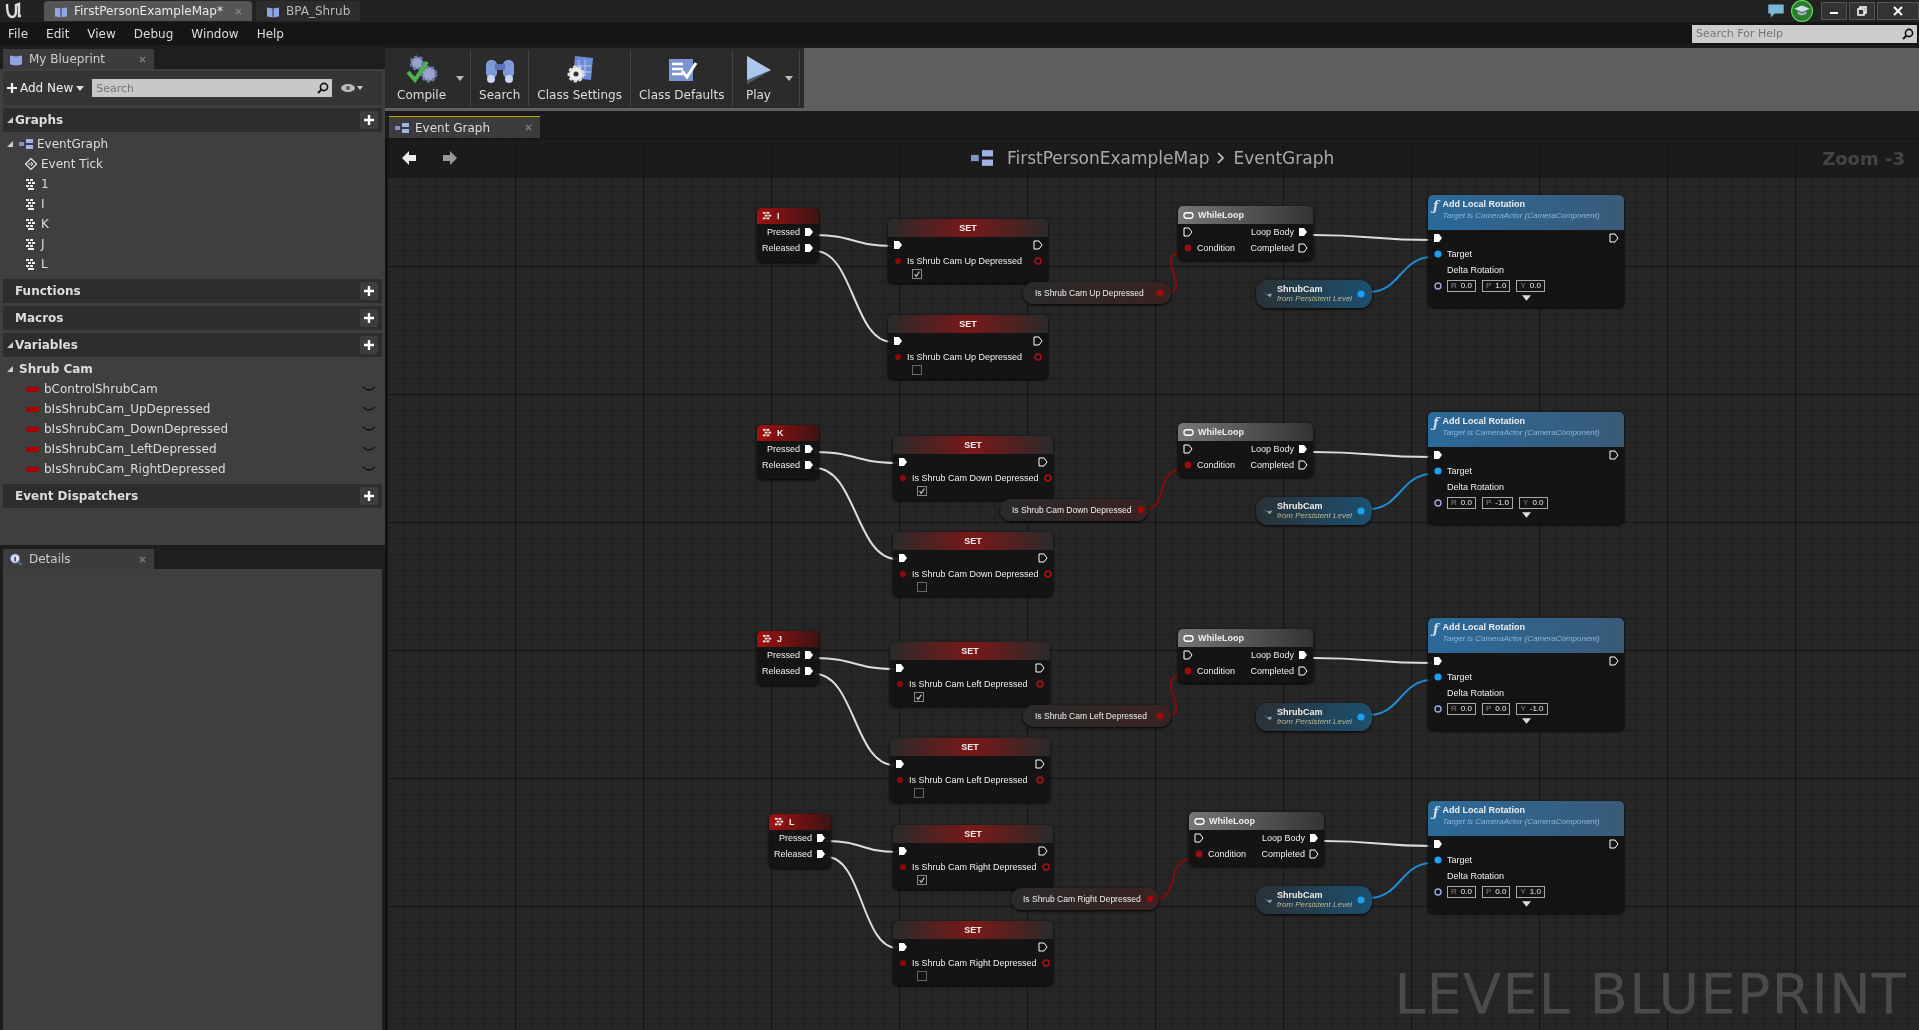  Describe the element at coordinates (1776, 11) in the screenshot. I see `chat-icon` at that location.